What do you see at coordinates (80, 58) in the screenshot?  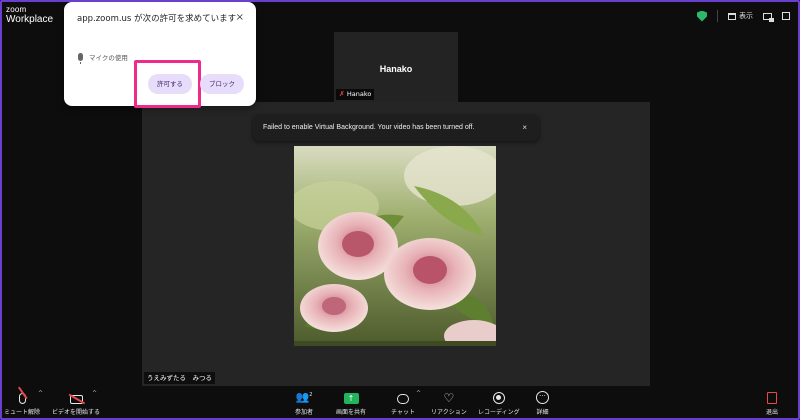 I see `microphone-icon` at bounding box center [80, 58].